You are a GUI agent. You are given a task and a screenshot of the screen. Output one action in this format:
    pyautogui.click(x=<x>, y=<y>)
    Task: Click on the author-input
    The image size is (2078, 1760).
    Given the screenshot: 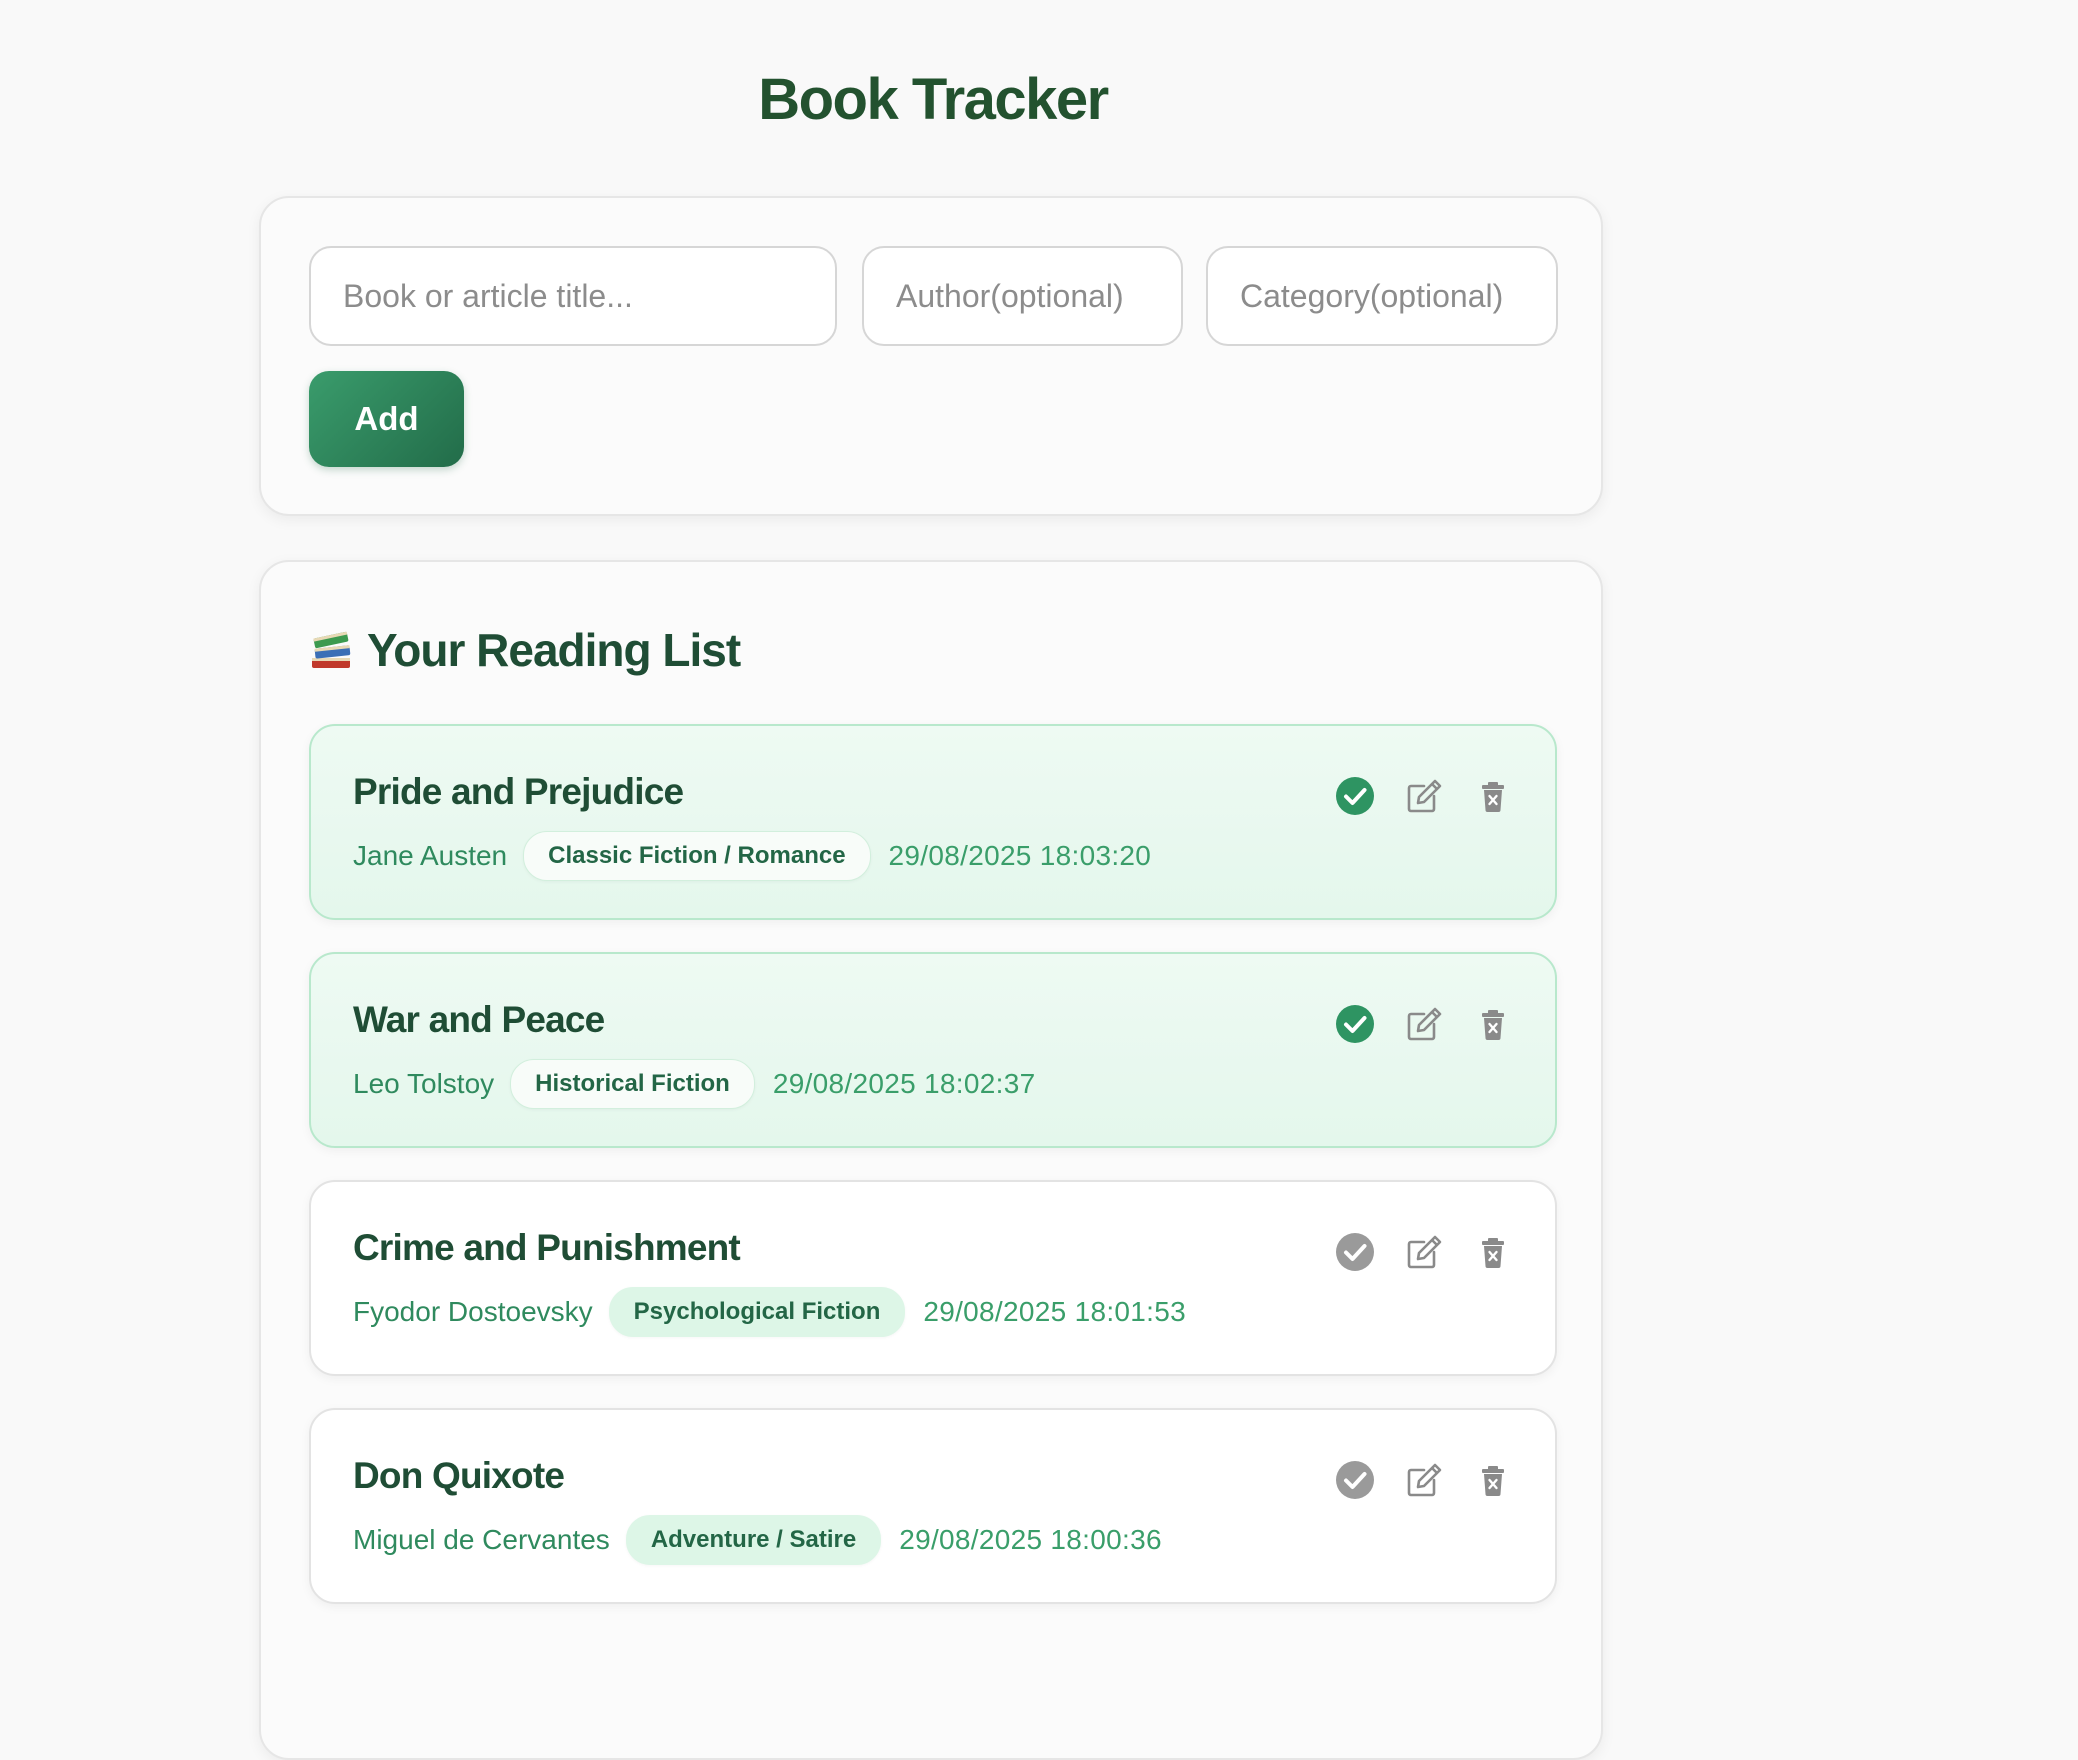 What is the action you would take?
    pyautogui.click(x=1022, y=296)
    